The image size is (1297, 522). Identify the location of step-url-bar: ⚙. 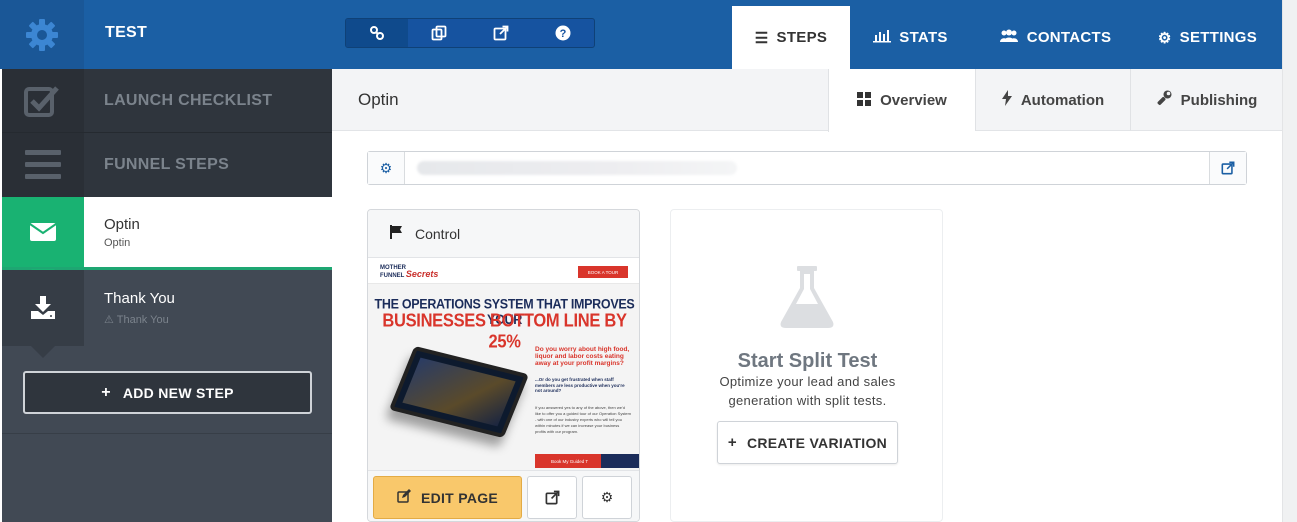
(807, 168).